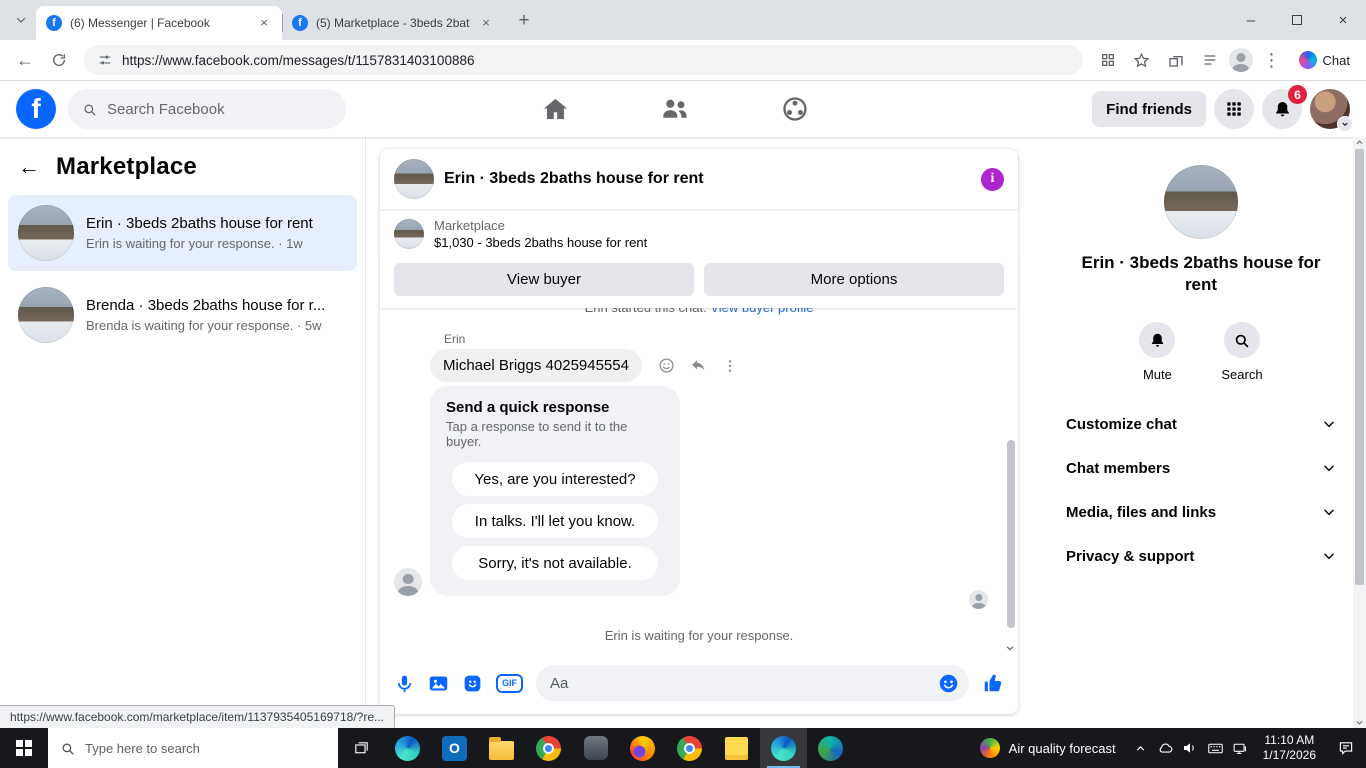  I want to click on groups-tab, so click(795, 109).